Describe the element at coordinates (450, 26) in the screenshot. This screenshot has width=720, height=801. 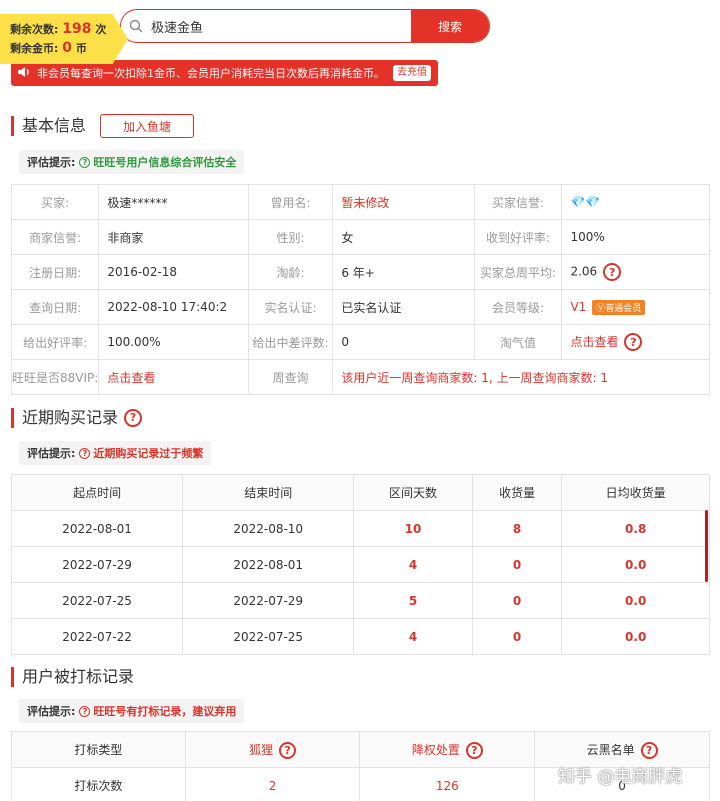
I see `search-button: 搜索` at that location.